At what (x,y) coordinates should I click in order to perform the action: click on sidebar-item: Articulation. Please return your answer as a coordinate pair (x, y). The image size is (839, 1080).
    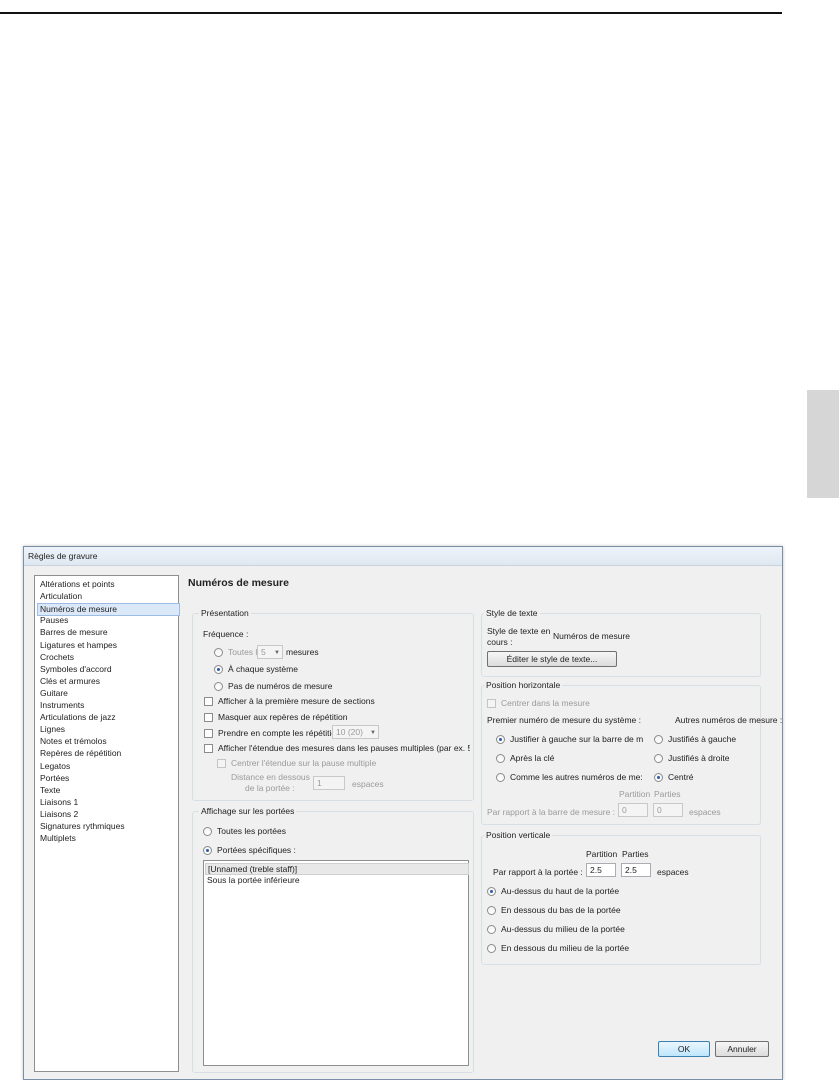
    Looking at the image, I should click on (61, 596).